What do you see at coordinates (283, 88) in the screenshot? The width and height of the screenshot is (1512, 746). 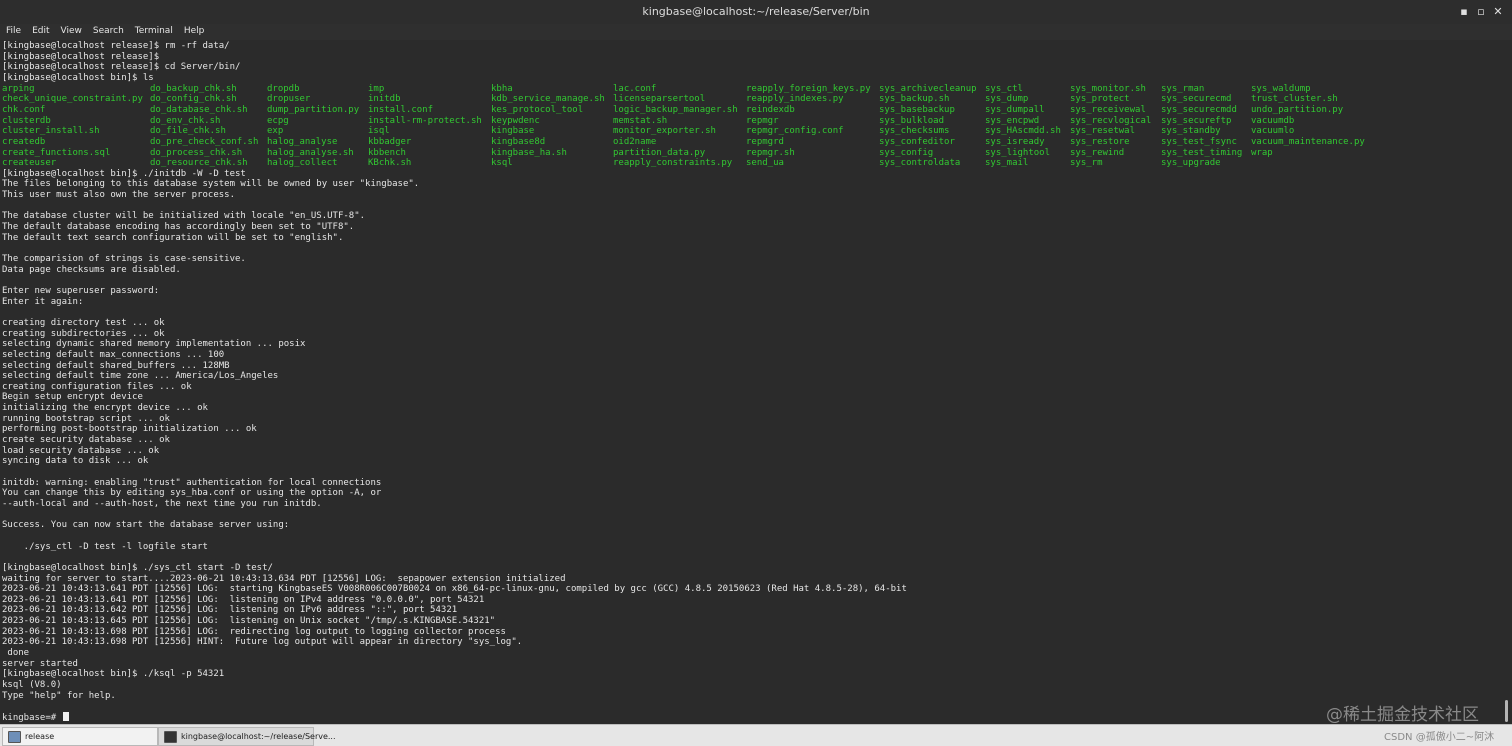 I see `ls-entry: dropdb` at bounding box center [283, 88].